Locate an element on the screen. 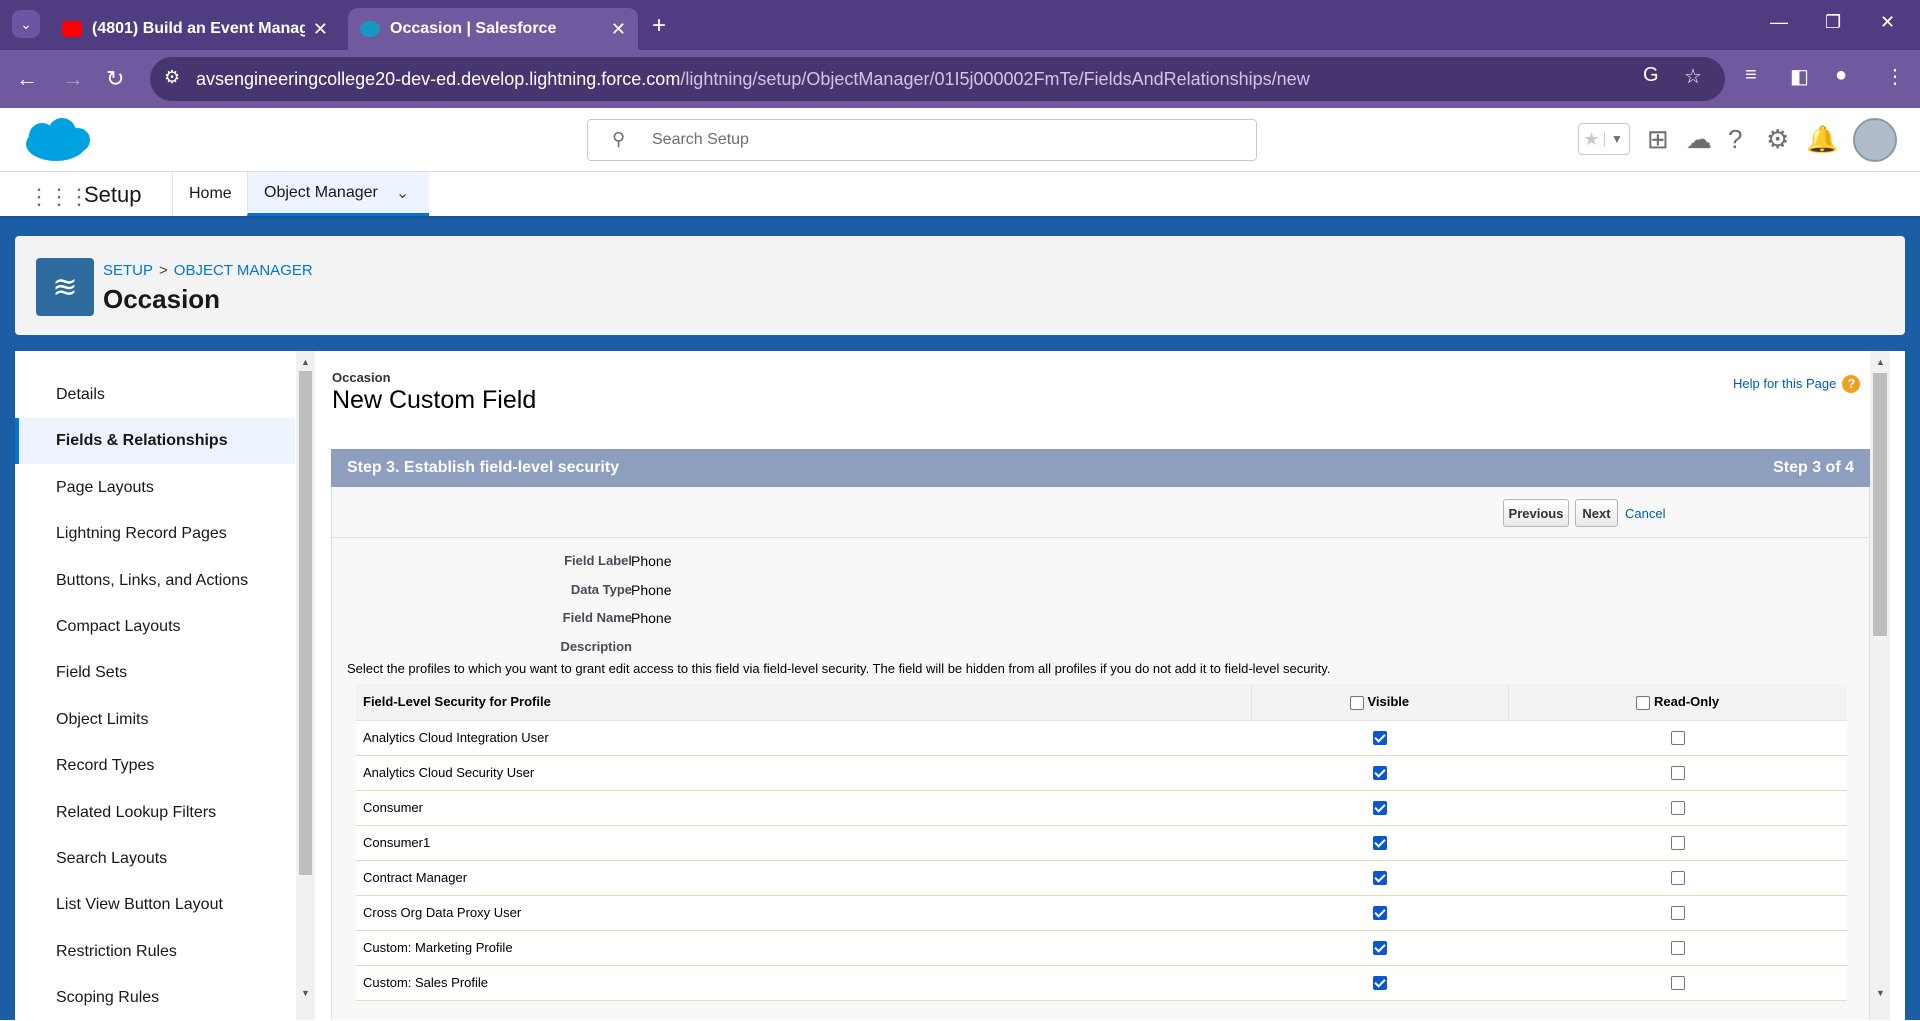 This screenshot has height=1021, width=1920. browser-tab: (4801) Build an Event Manager ✕ is located at coordinates (195, 29).